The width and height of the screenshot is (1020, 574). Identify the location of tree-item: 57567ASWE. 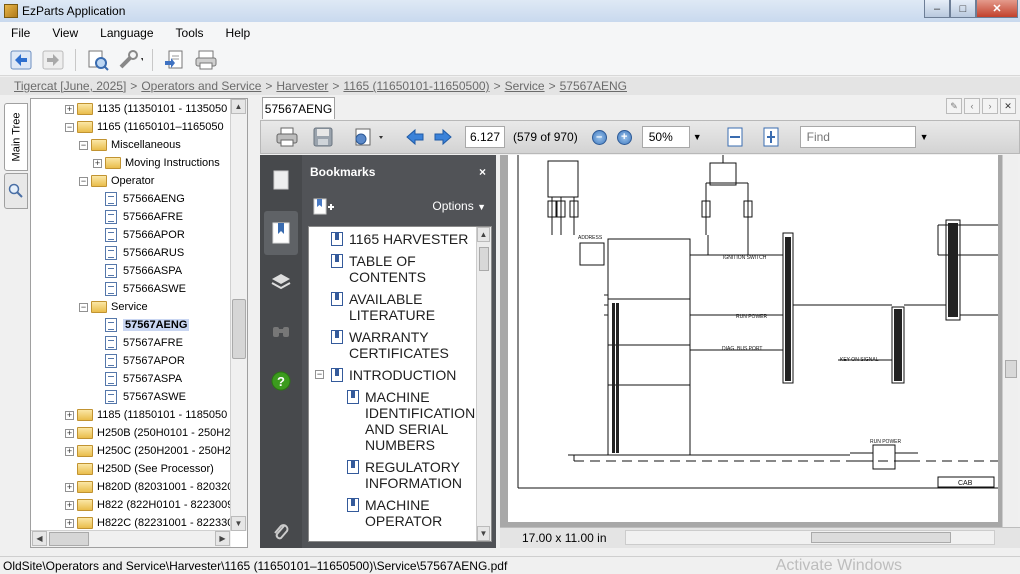
(139, 397).